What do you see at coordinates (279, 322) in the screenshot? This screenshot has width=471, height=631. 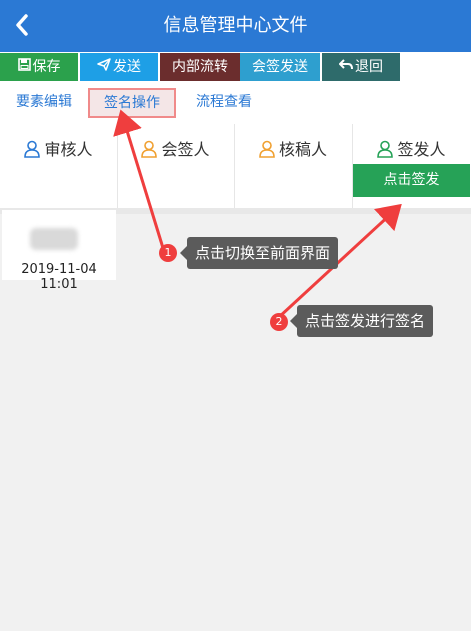 I see `annotation-badge-2: 2` at bounding box center [279, 322].